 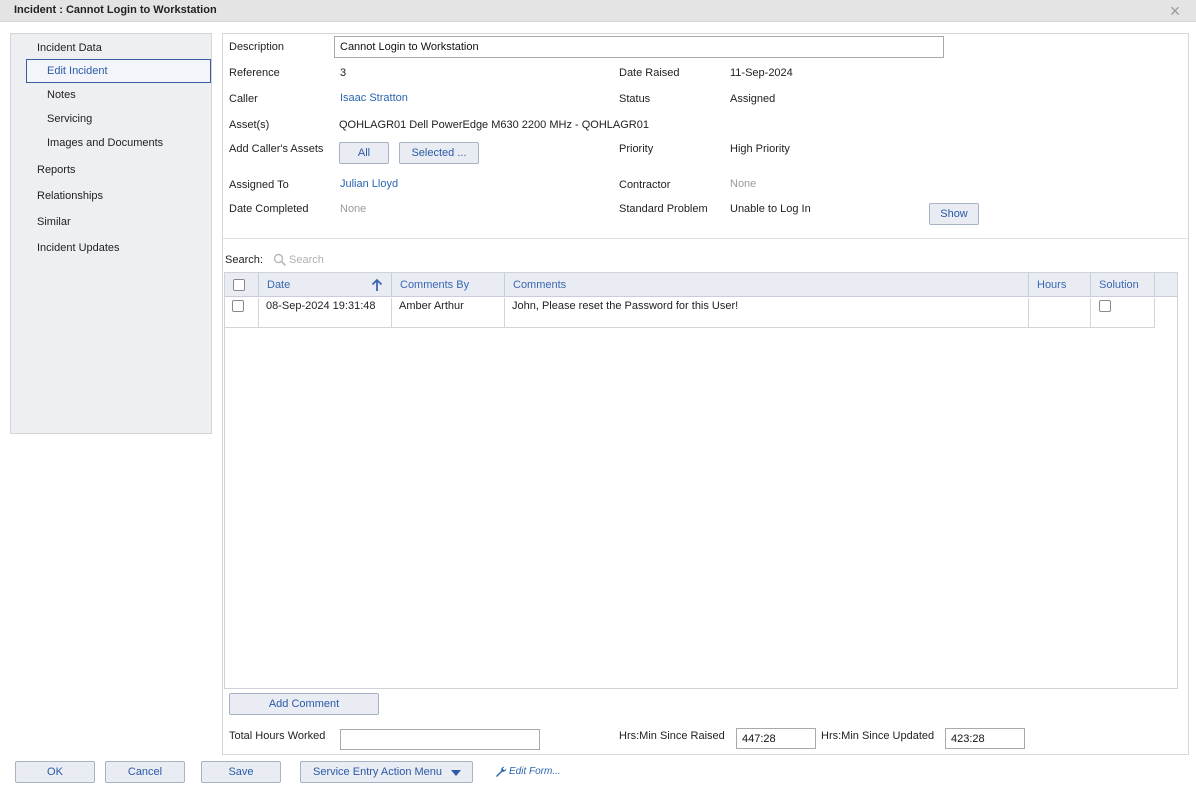 I want to click on nav-servicing: Servicing, so click(x=69, y=119).